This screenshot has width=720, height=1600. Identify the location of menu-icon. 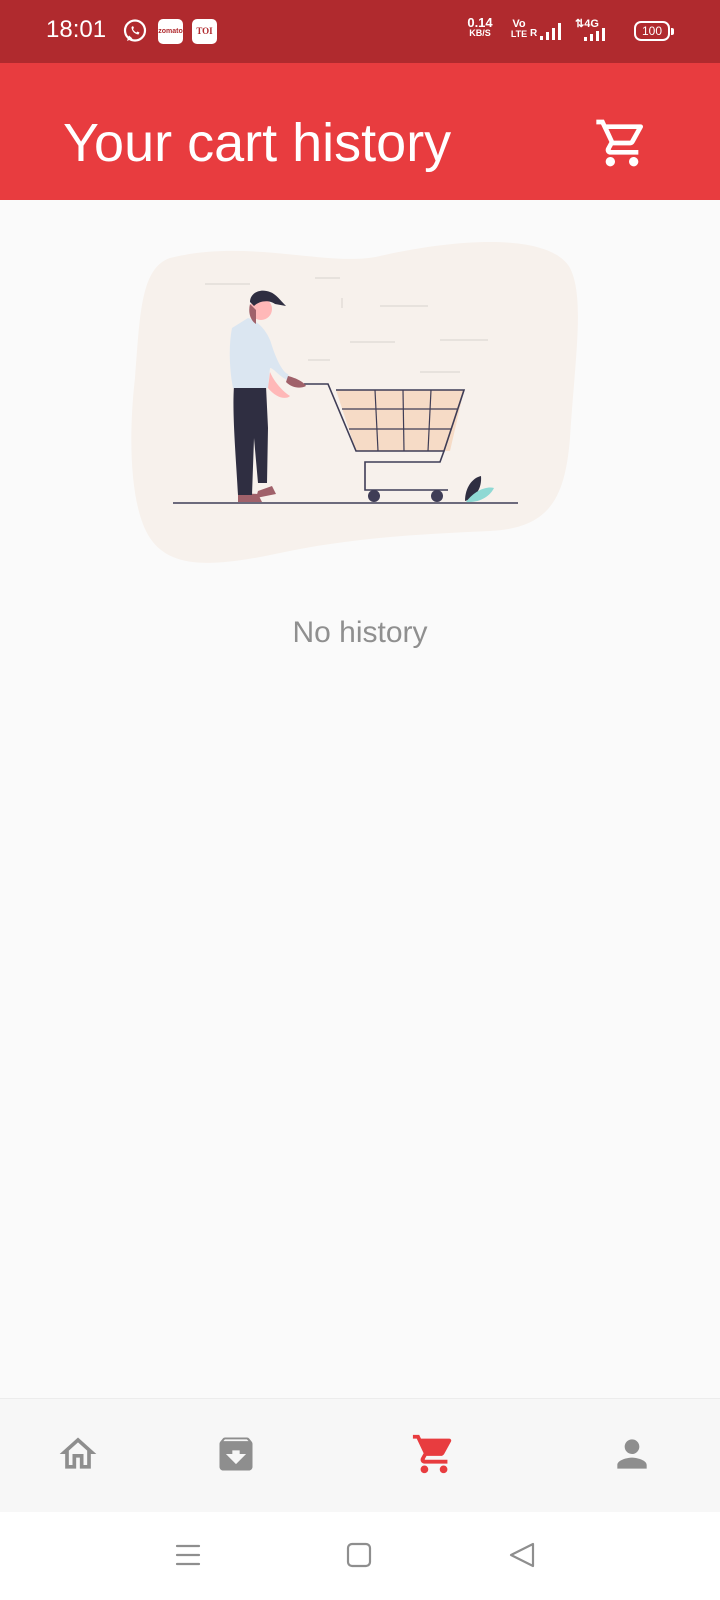
(188, 1557).